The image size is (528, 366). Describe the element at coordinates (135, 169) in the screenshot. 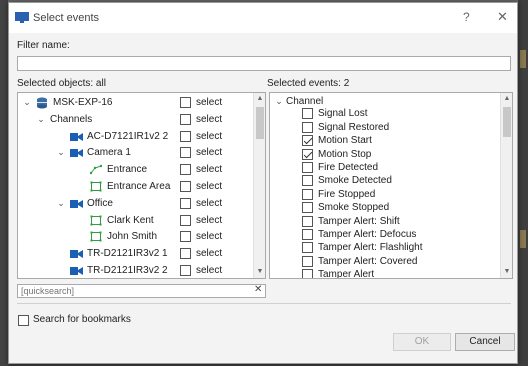

I see `object-tree-row: Entrance select` at that location.